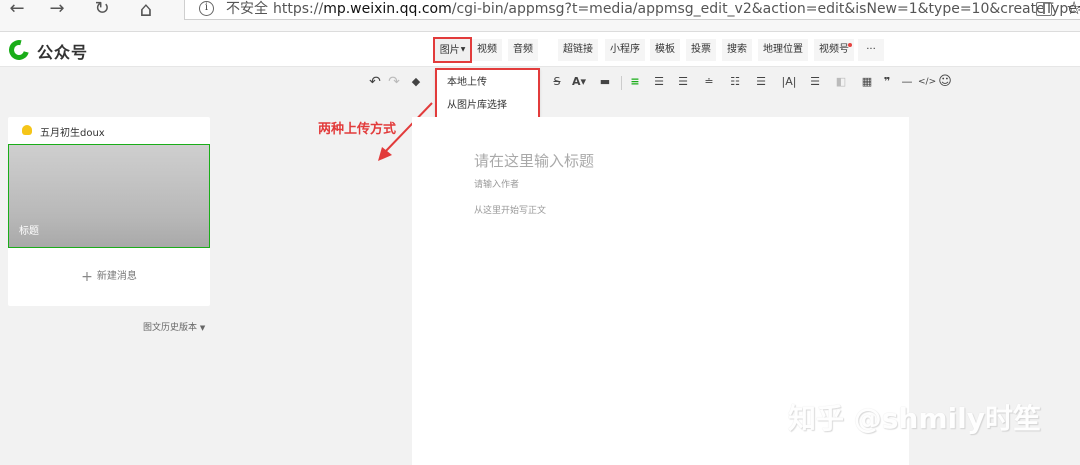 Image resolution: width=1080 pixels, height=465 pixels. I want to click on vertical-align-icon: ≐, so click(709, 82).